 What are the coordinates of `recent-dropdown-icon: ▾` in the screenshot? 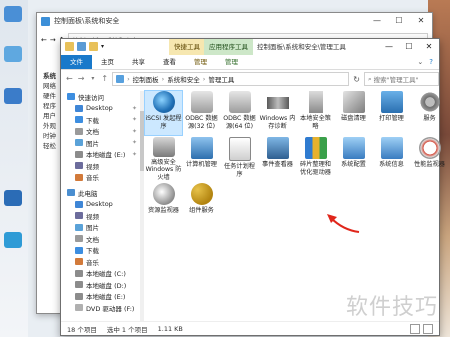 It's located at (93, 79).